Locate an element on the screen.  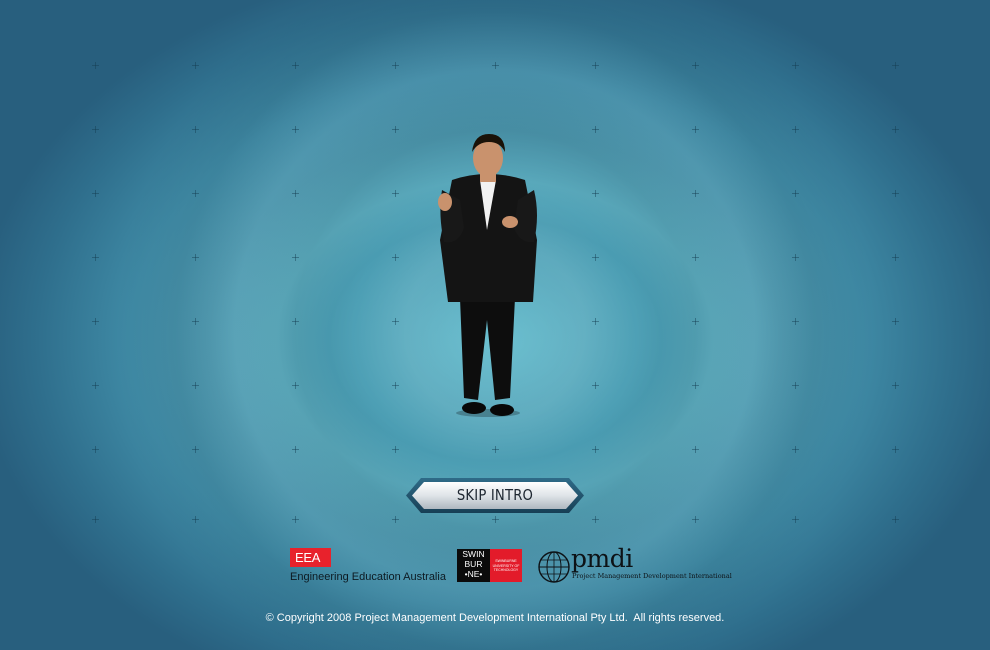
eea-logo-mark-text: EEA is located at coordinates (308, 557).